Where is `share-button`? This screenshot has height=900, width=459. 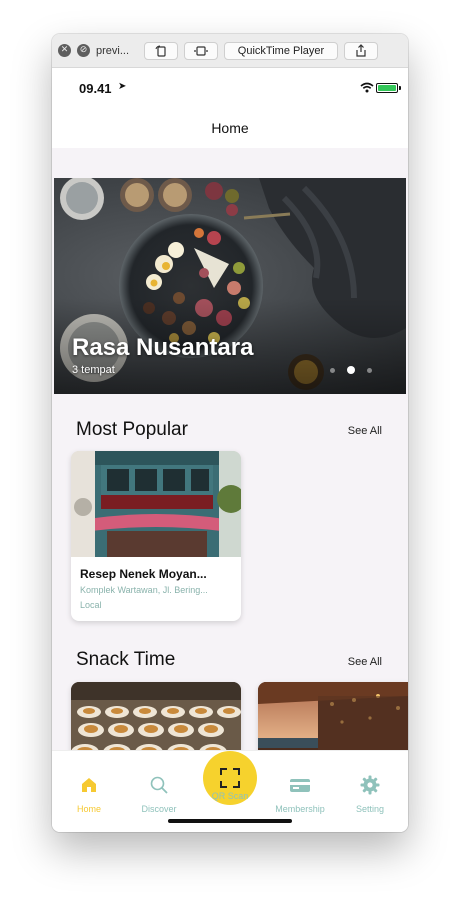
share-button is located at coordinates (361, 50).